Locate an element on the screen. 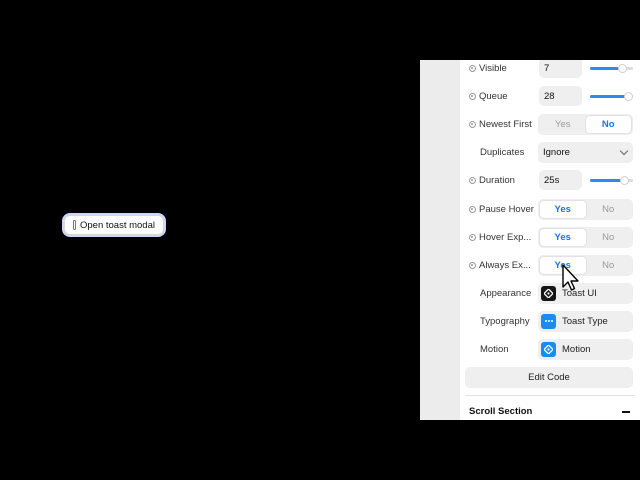 Image resolution: width=640 pixels, height=480 pixels. open-toast-modal-label: Open toast modal is located at coordinates (117, 225).